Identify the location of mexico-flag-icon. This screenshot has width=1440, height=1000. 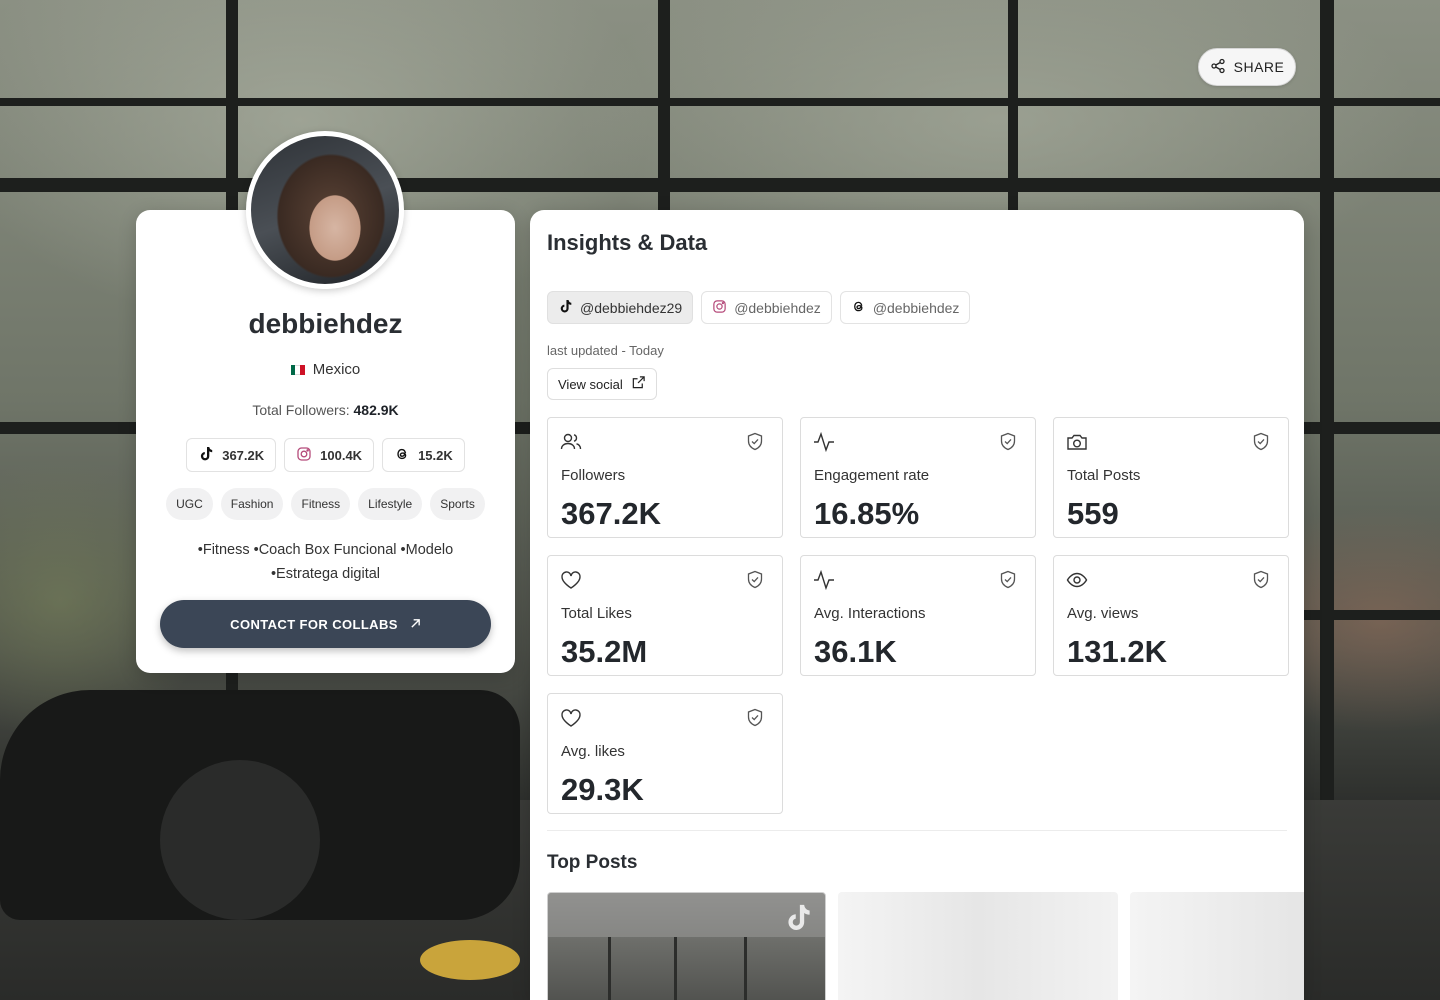
(297, 369).